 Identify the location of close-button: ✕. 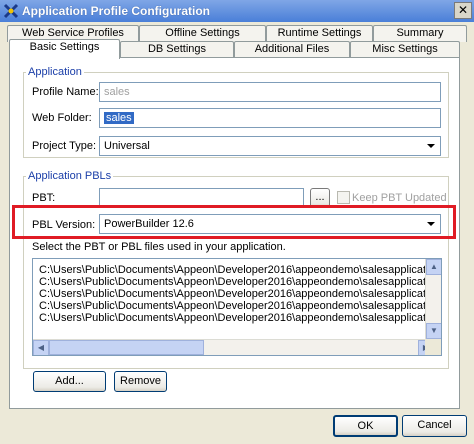
(463, 10).